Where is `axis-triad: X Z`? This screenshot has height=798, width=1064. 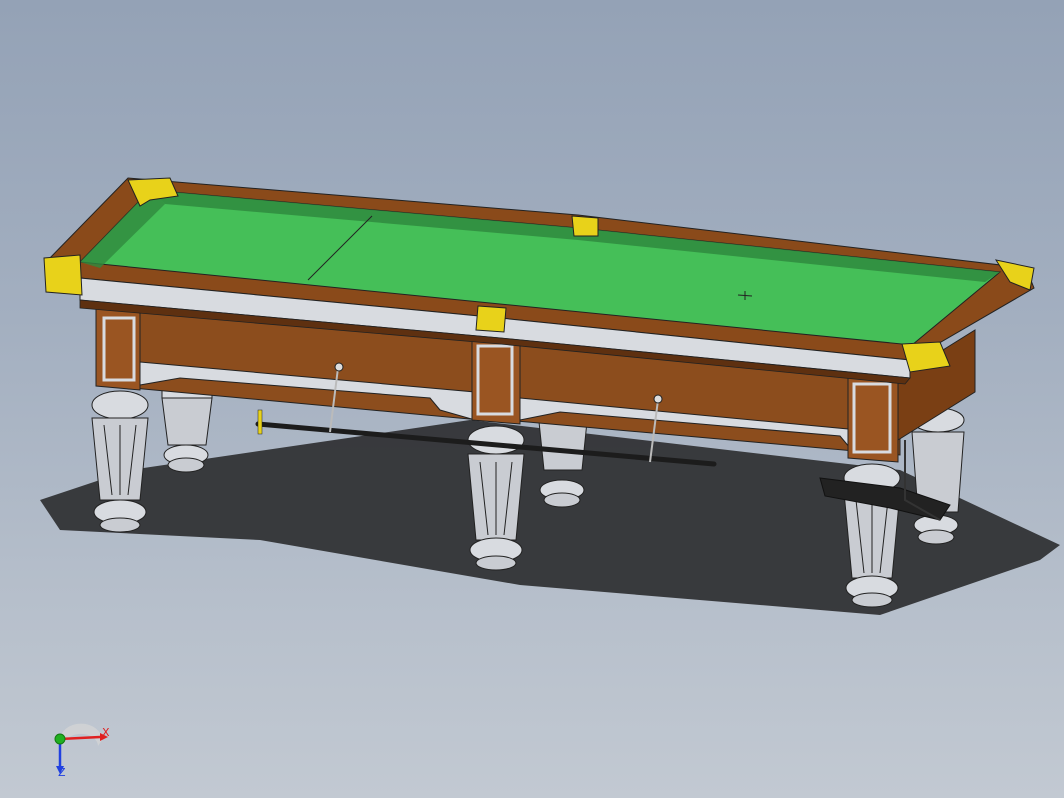
axis-triad: X Z is located at coordinates (80, 752).